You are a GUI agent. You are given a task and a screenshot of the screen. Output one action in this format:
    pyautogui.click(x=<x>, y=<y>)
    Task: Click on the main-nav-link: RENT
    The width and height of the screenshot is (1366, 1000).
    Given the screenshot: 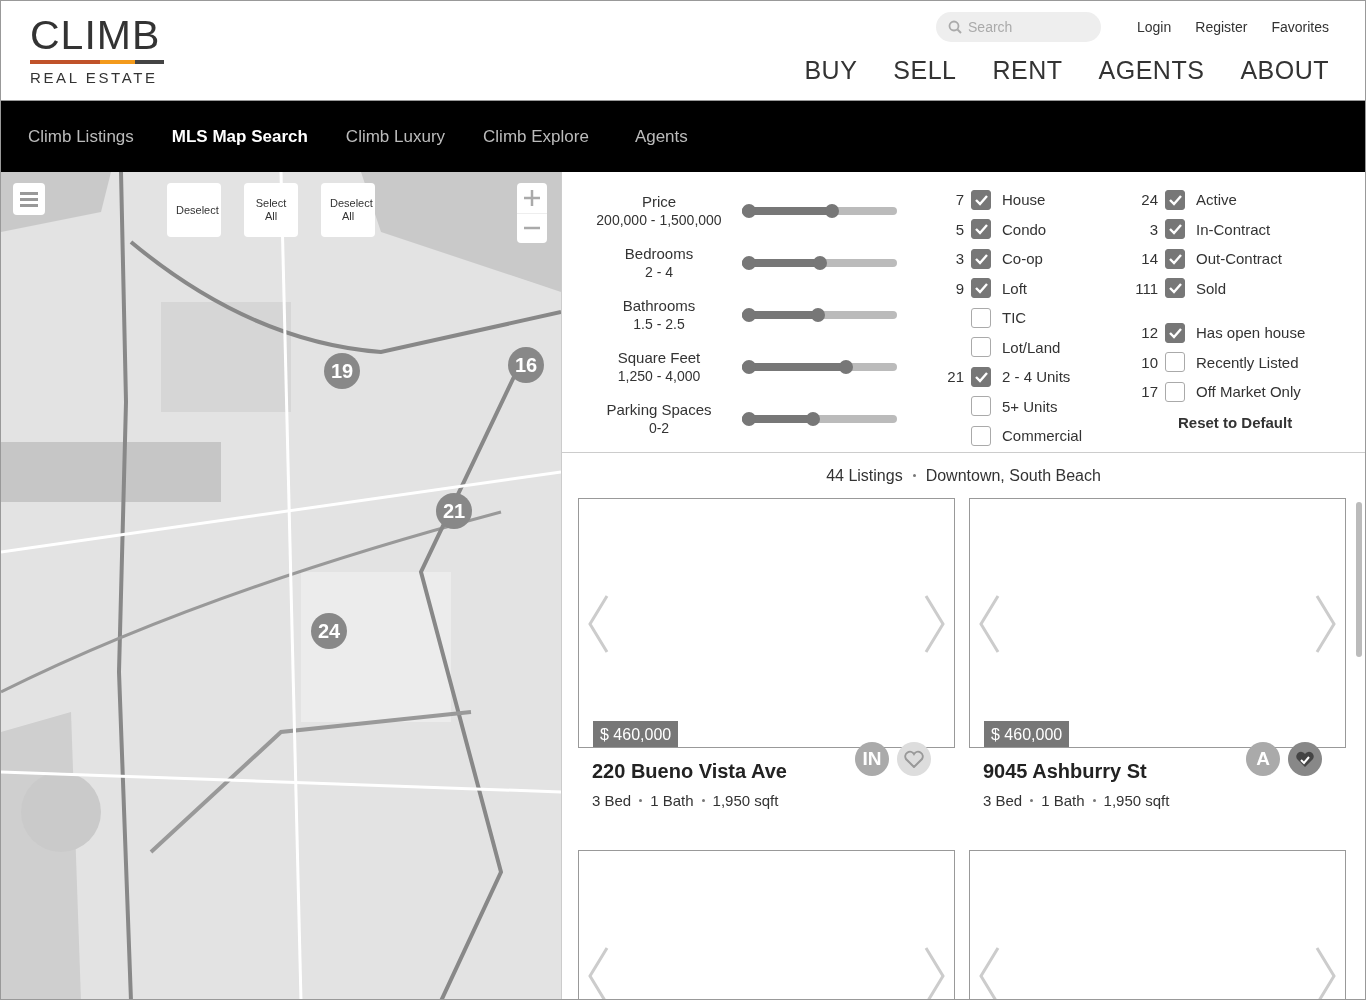 What is the action you would take?
    pyautogui.click(x=1027, y=70)
    